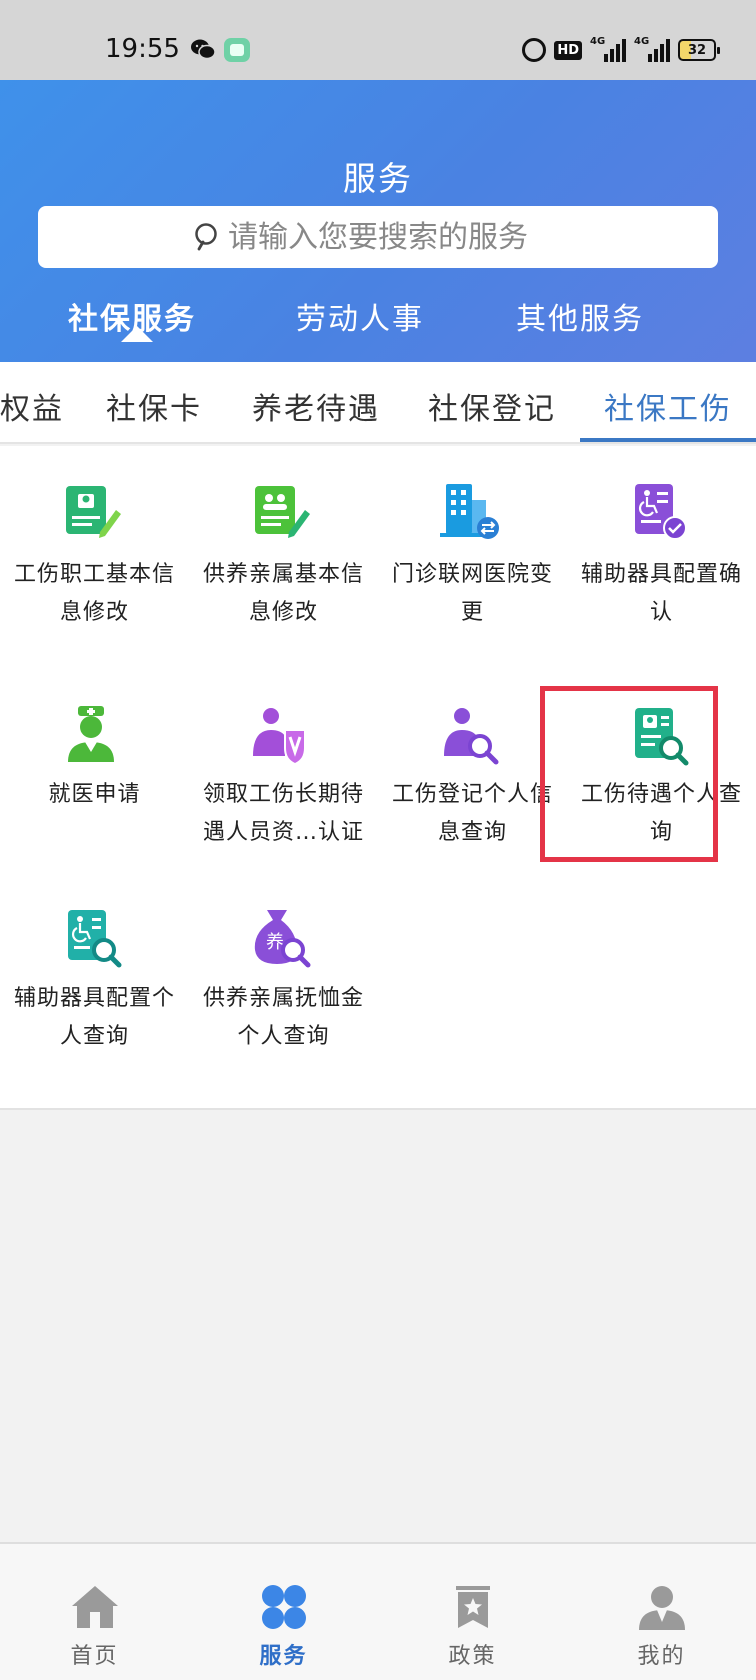  What do you see at coordinates (662, 1608) in the screenshot?
I see `profile-icon` at bounding box center [662, 1608].